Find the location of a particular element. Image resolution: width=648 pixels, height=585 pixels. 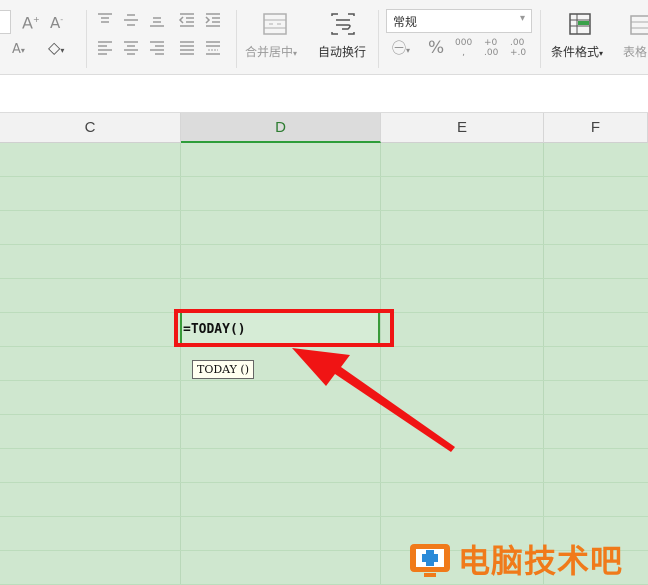

arrow-icon is located at coordinates (373, 400).